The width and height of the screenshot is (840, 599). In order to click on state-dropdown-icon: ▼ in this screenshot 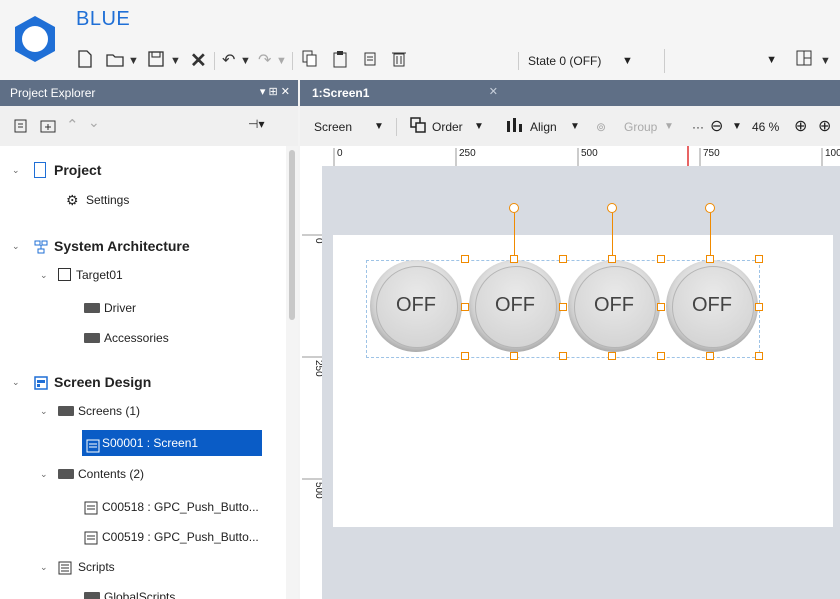, I will do `click(642, 61)`.